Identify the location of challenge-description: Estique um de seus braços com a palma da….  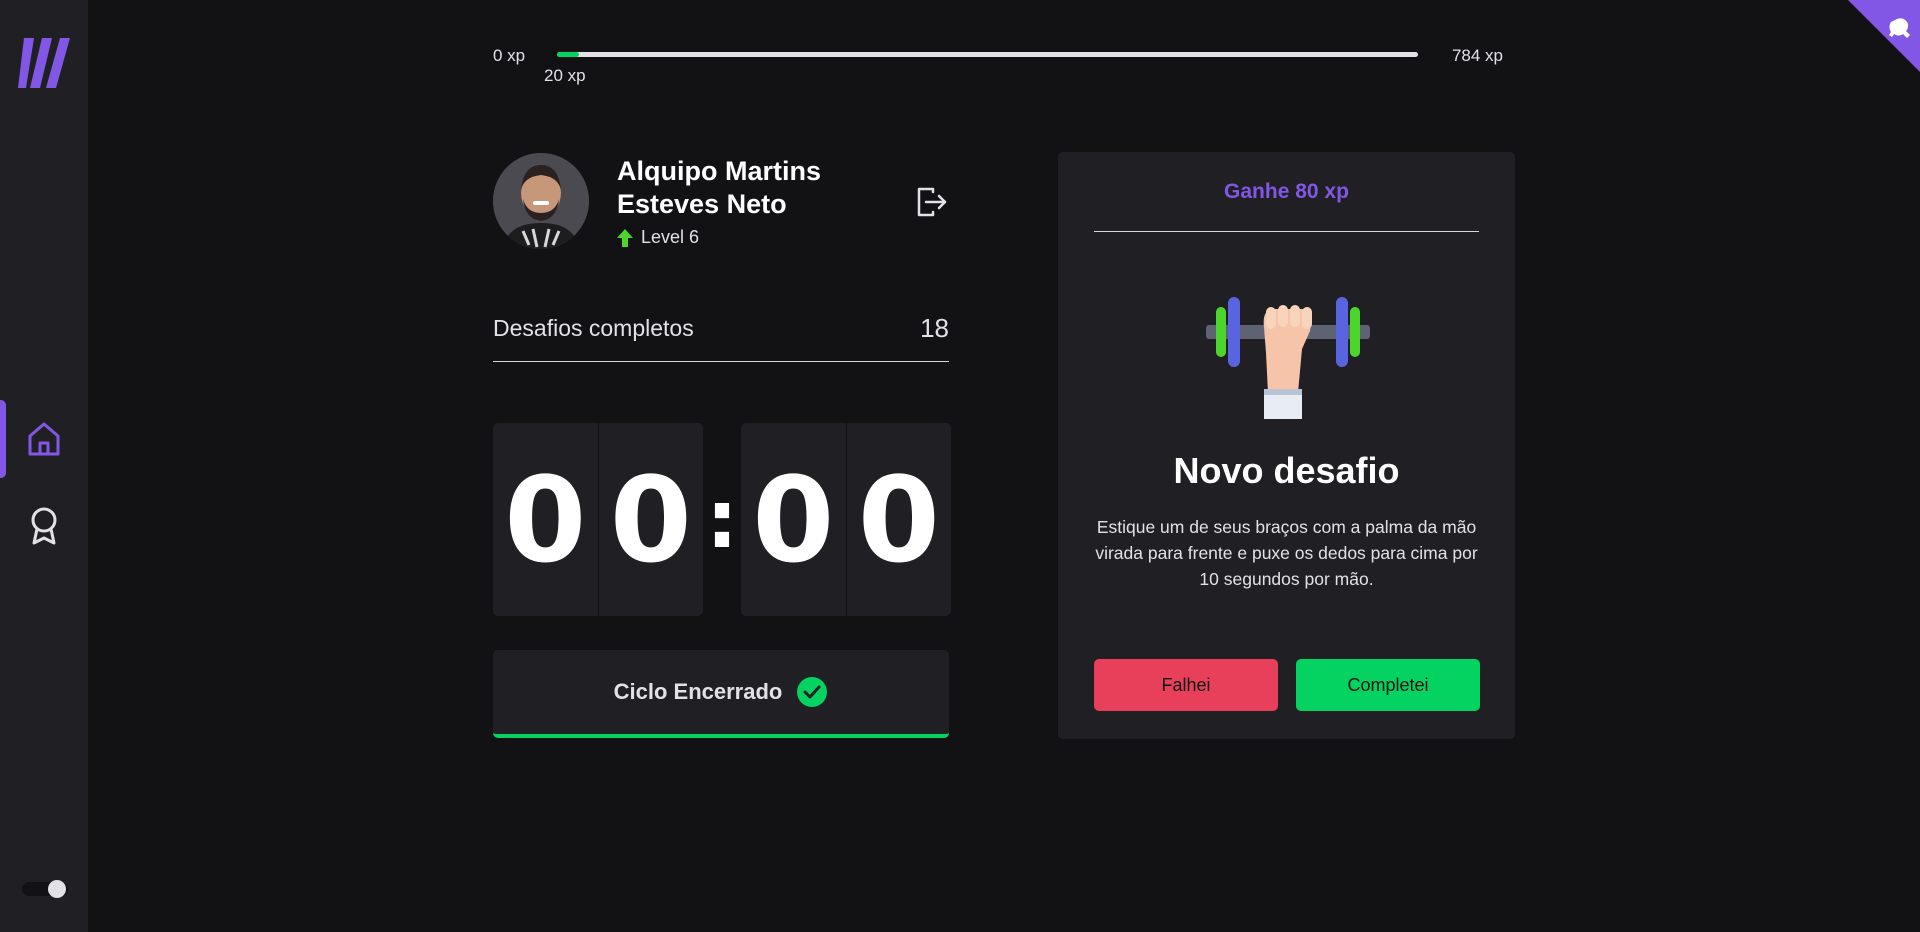
(1286, 553).